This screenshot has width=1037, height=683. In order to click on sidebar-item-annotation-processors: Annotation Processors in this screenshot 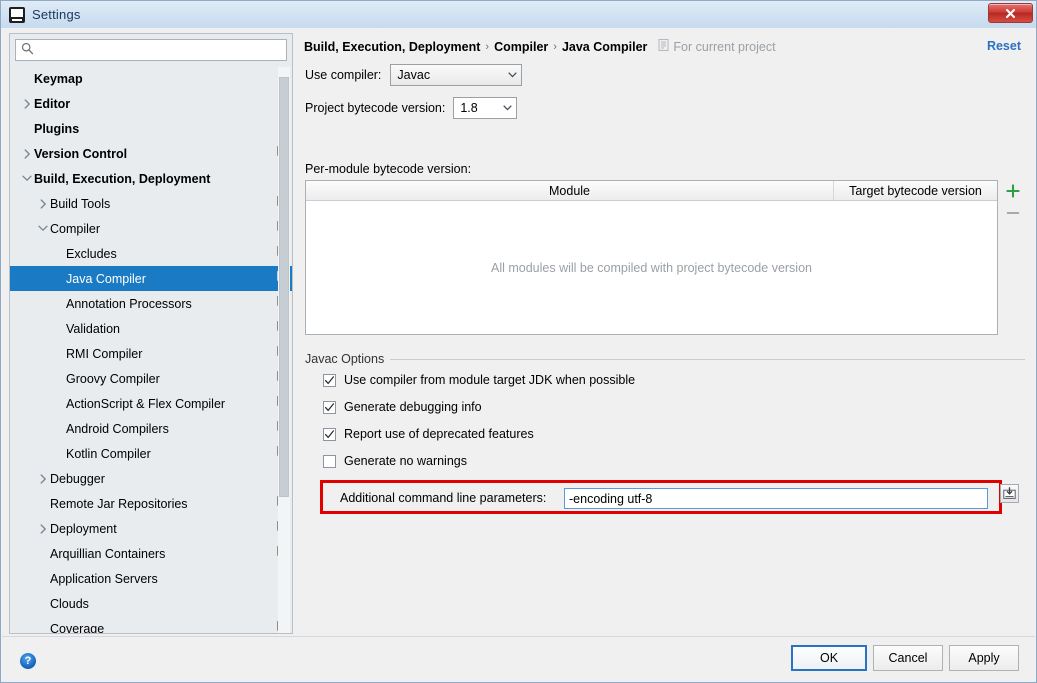, I will do `click(151, 303)`.